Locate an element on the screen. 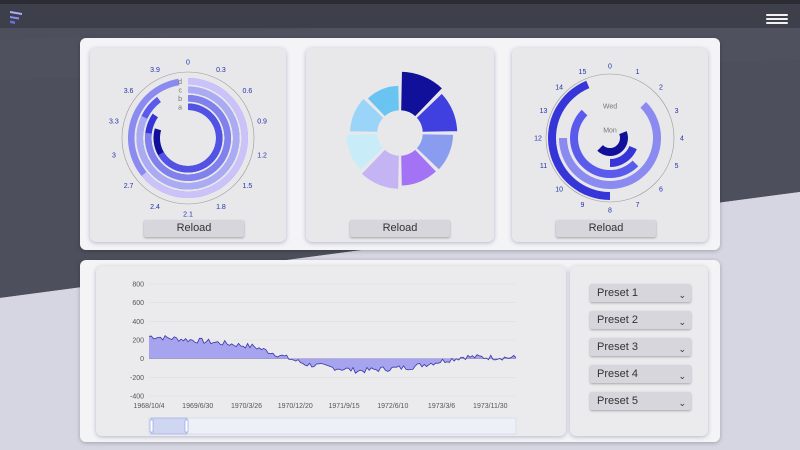  hour-tick-label: 3 is located at coordinates (677, 111).